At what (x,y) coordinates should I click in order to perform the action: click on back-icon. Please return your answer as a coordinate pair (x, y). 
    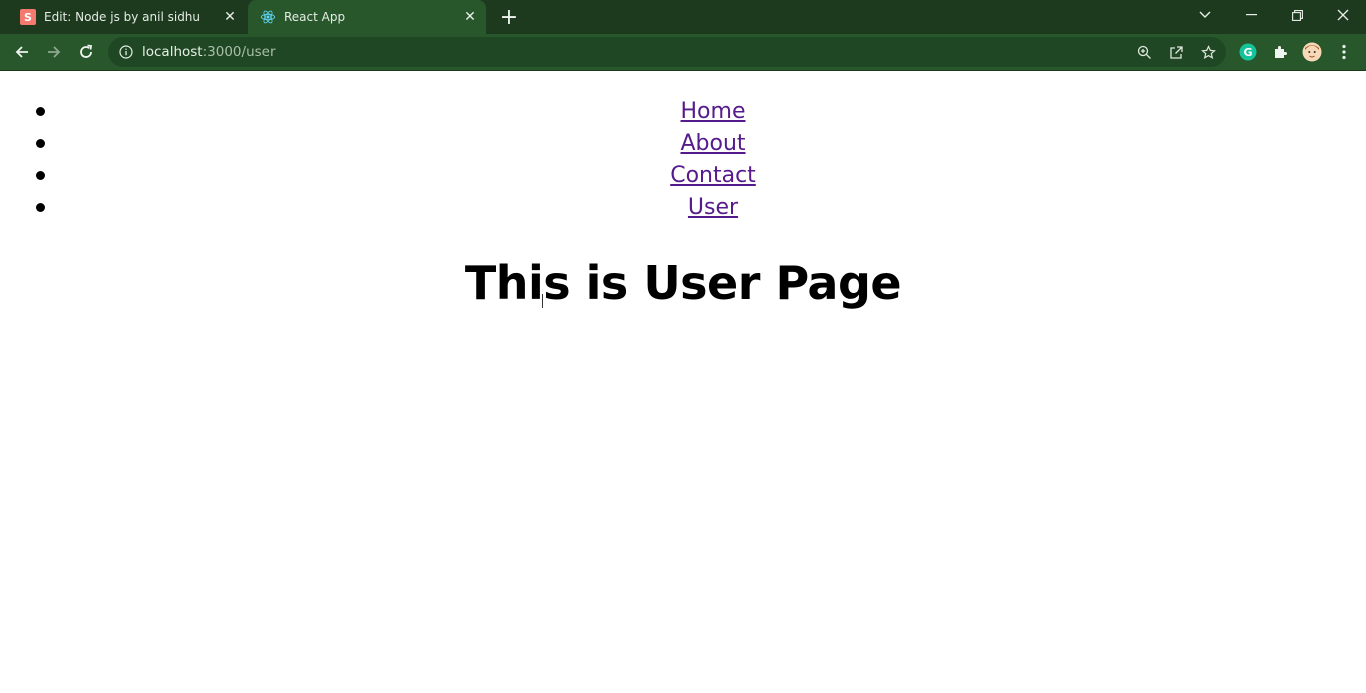
    Looking at the image, I should click on (21, 52).